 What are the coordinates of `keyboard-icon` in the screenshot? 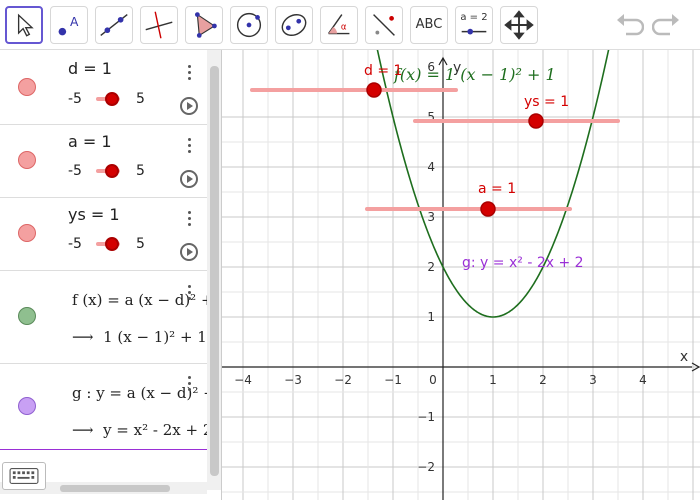 It's located at (24, 476).